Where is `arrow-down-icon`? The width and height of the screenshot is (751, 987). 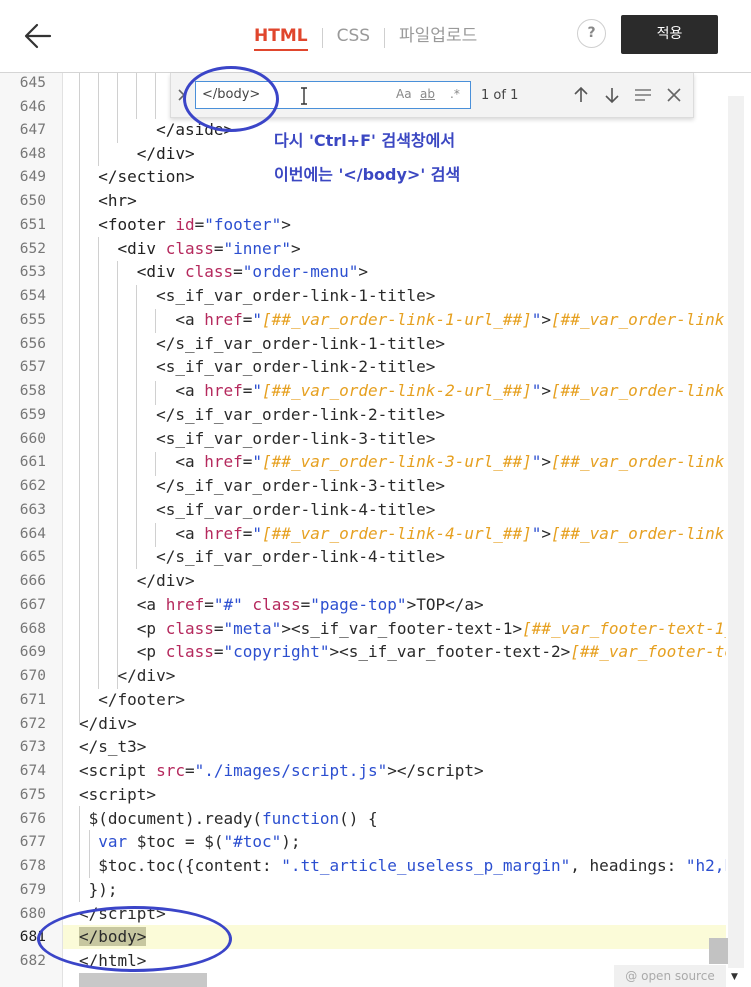 arrow-down-icon is located at coordinates (612, 95).